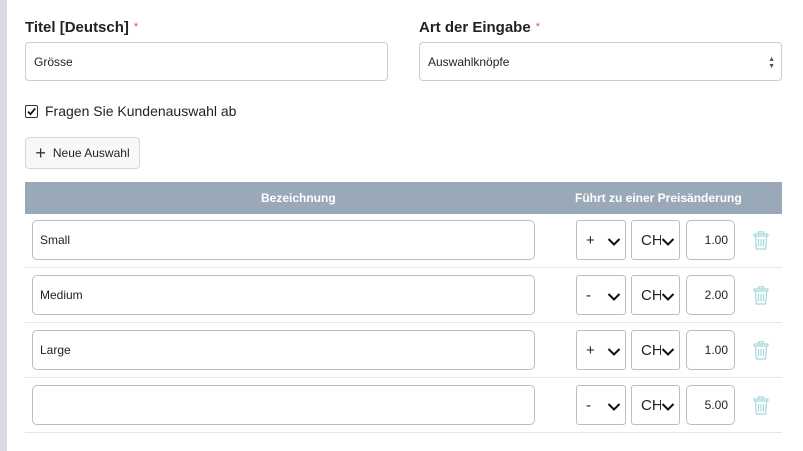 The height and width of the screenshot is (451, 803). I want to click on header-price-change: Führt zu einer Preisänderung, so click(658, 198).